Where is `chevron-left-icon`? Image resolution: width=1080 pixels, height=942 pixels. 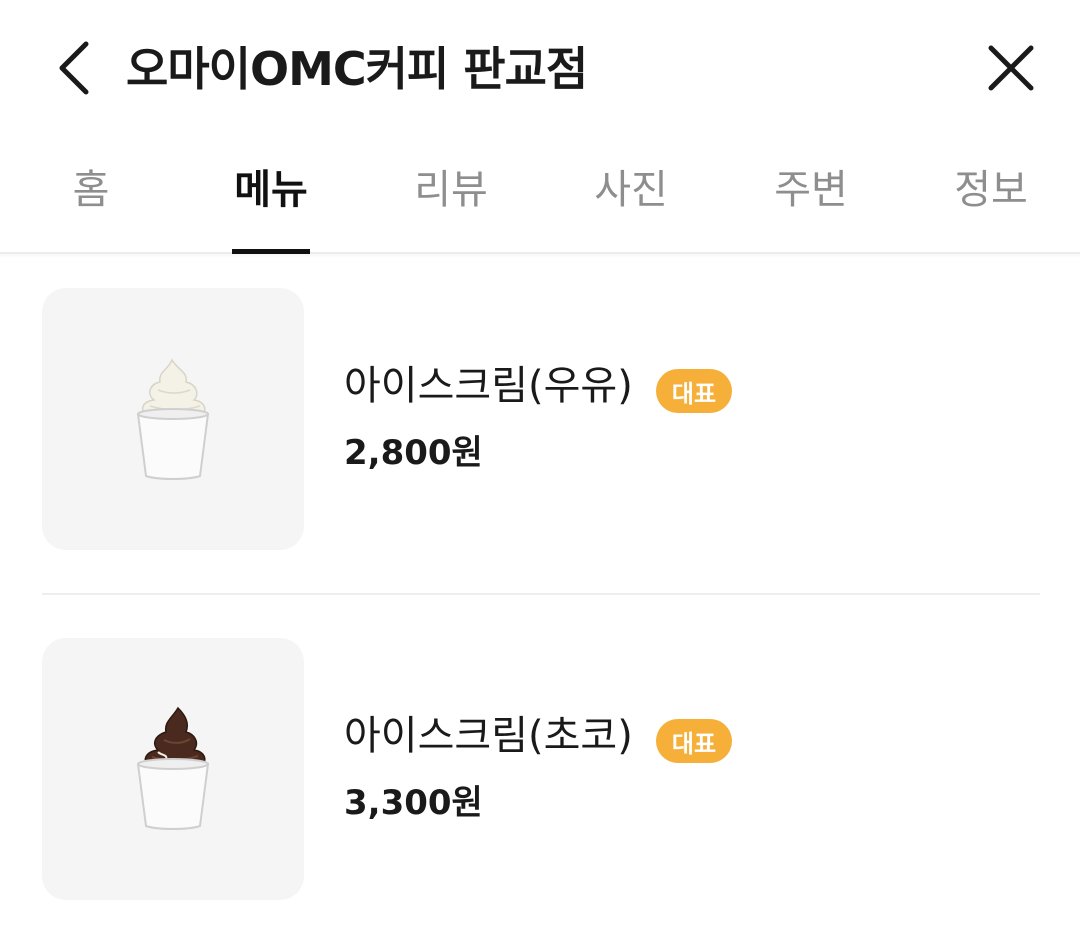 chevron-left-icon is located at coordinates (74, 68).